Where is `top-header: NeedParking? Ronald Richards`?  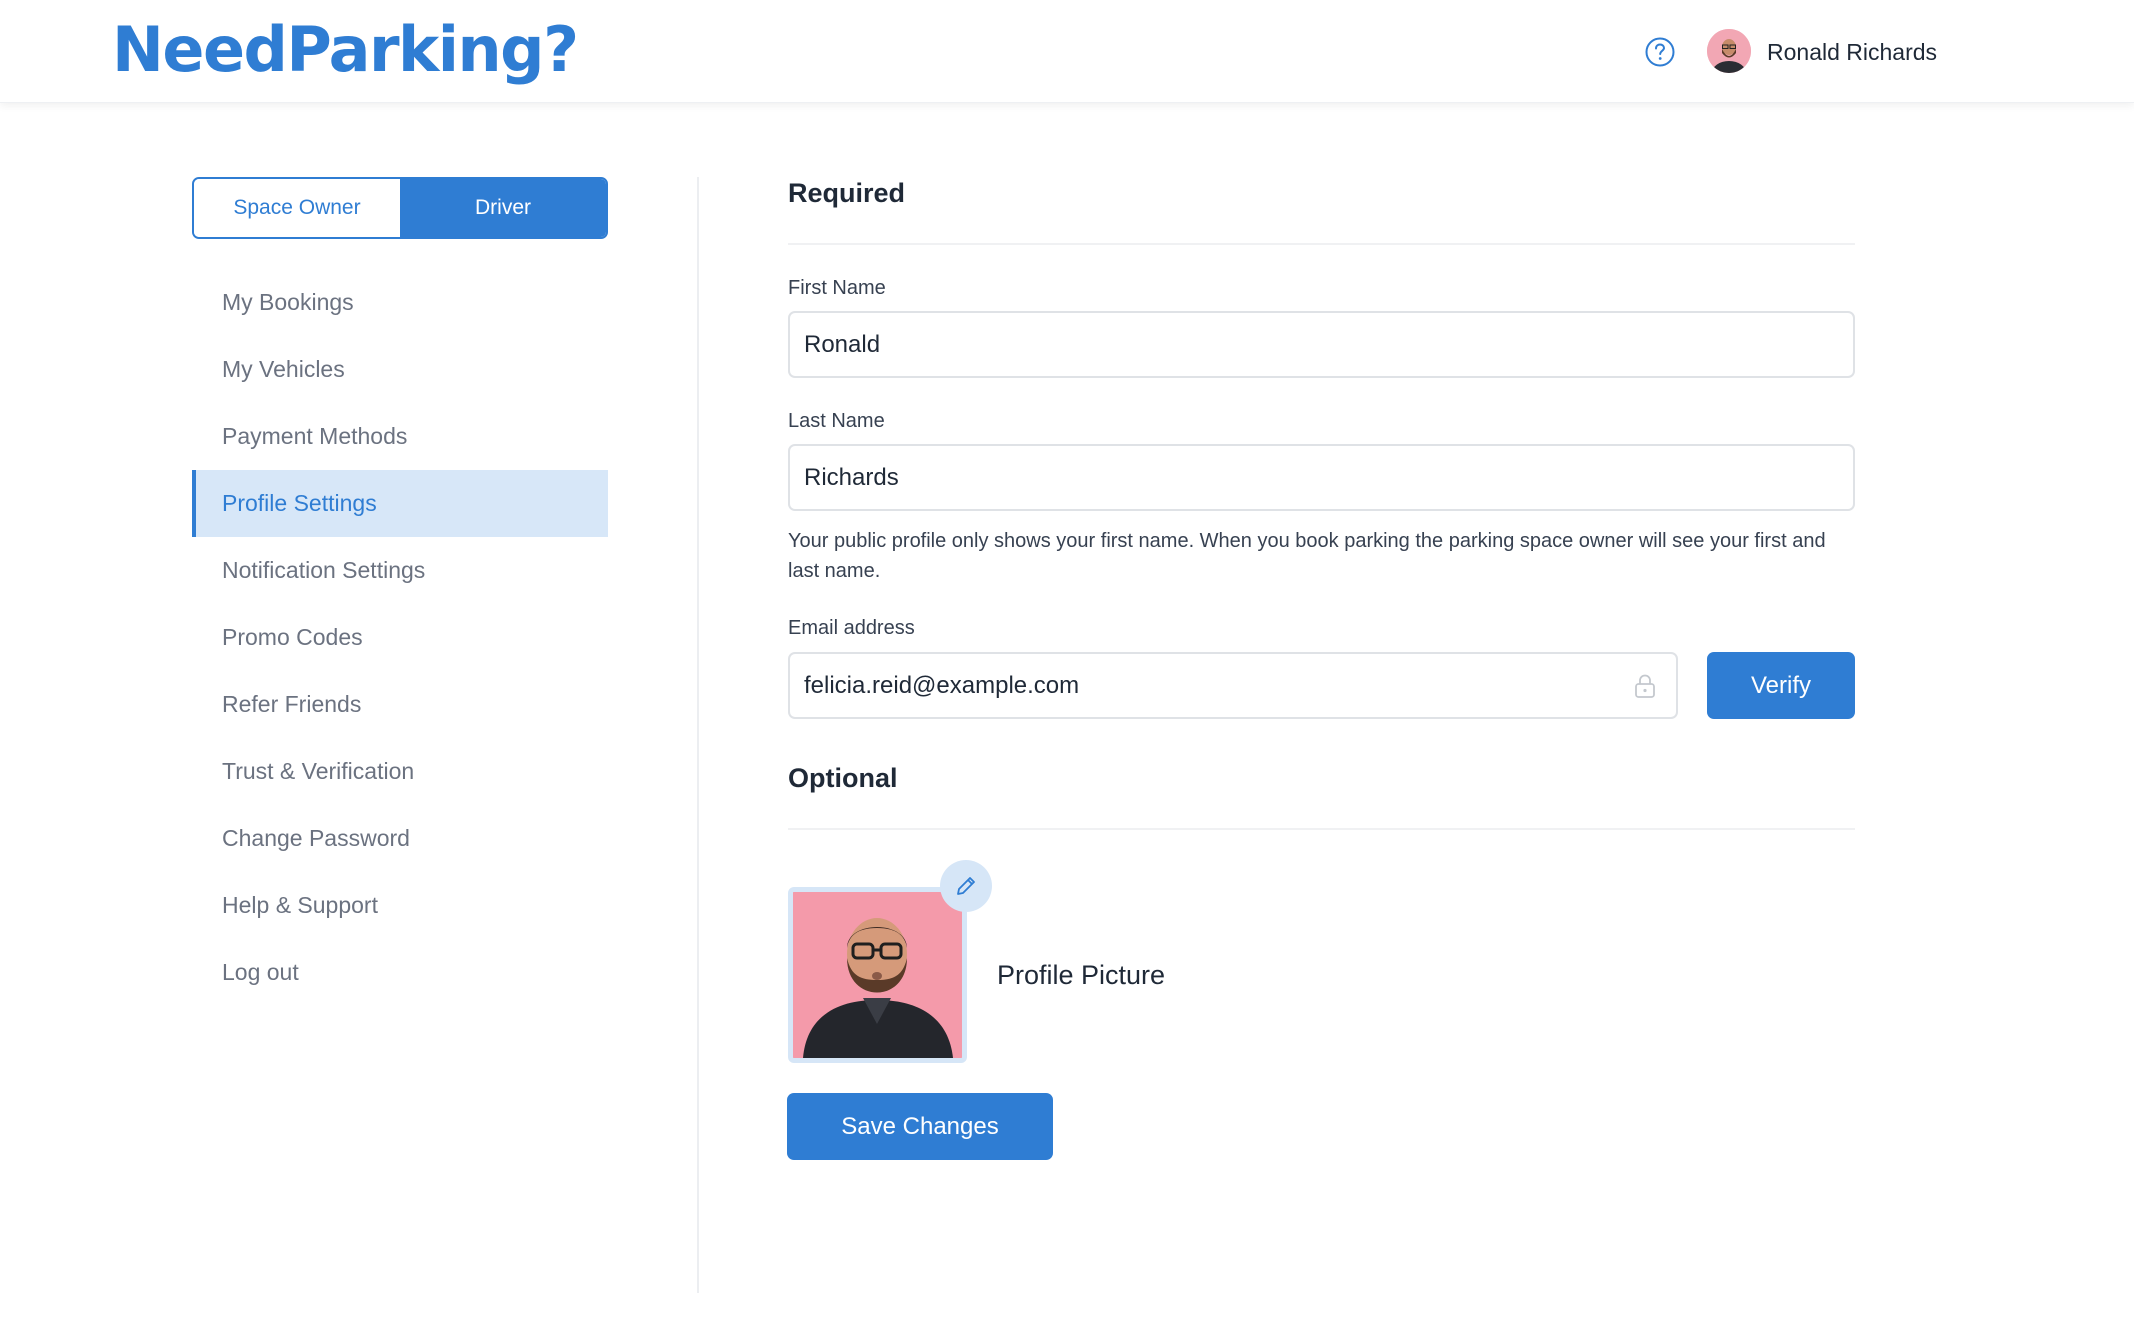 top-header: NeedParking? Ronald Richards is located at coordinates (1067, 51).